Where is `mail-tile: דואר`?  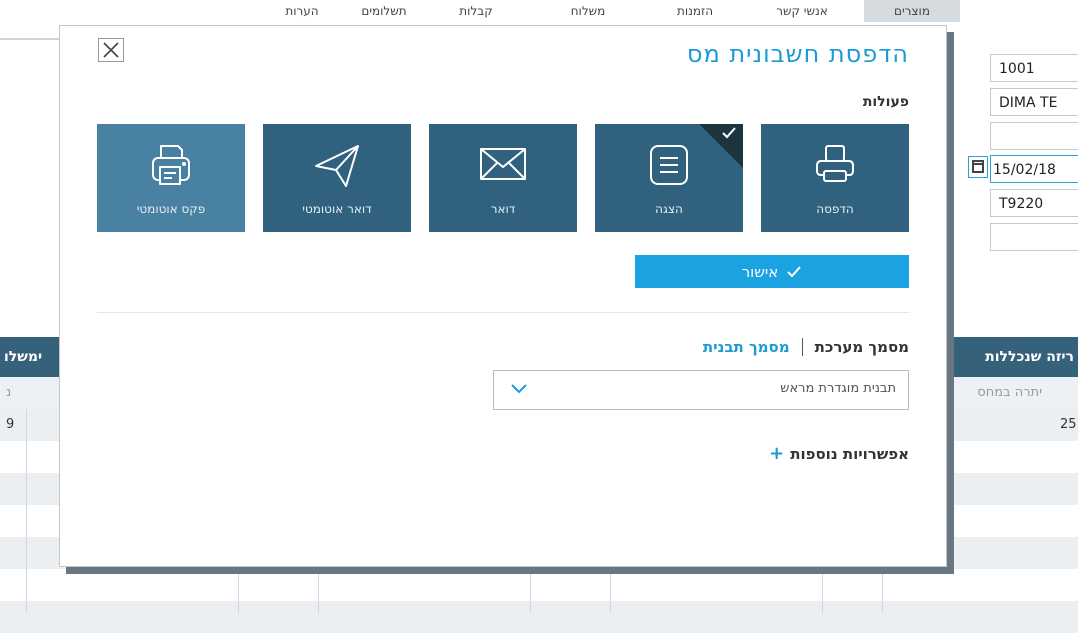 mail-tile: דואר is located at coordinates (503, 178).